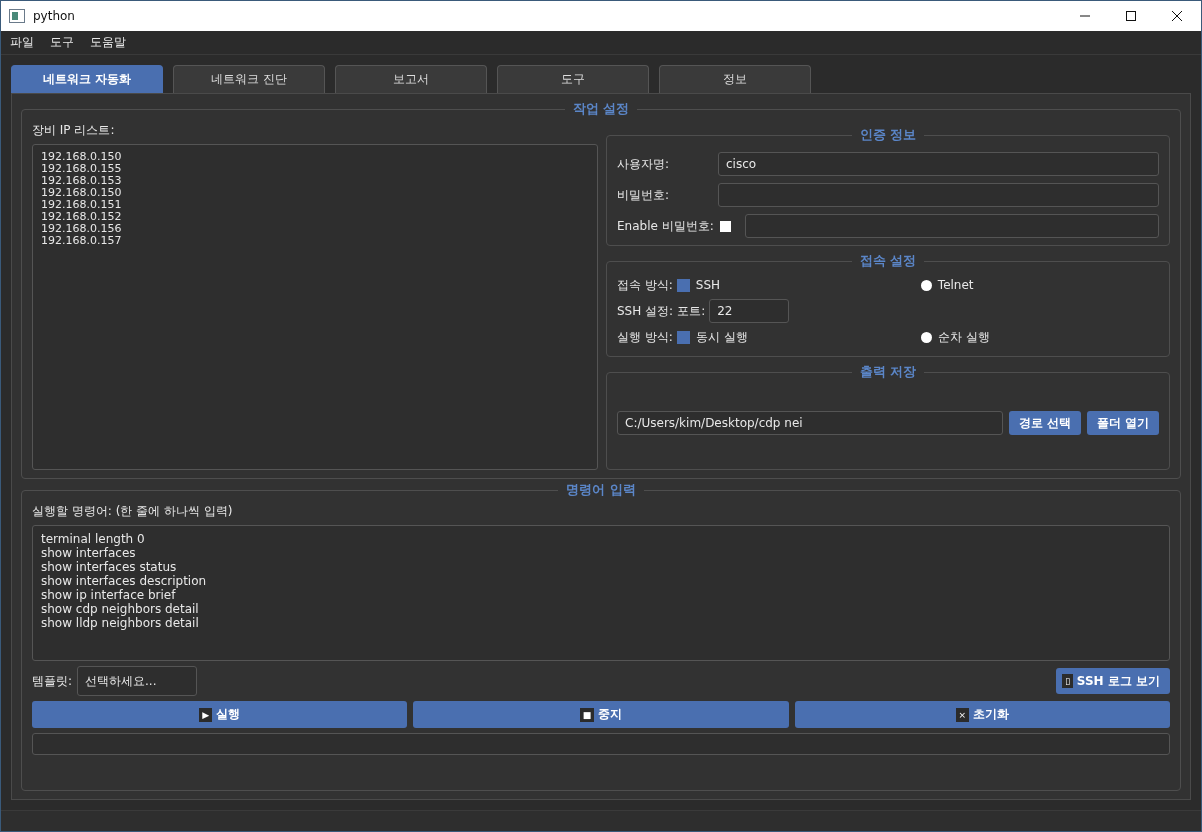 The image size is (1202, 832). I want to click on close-icon, so click(1177, 16).